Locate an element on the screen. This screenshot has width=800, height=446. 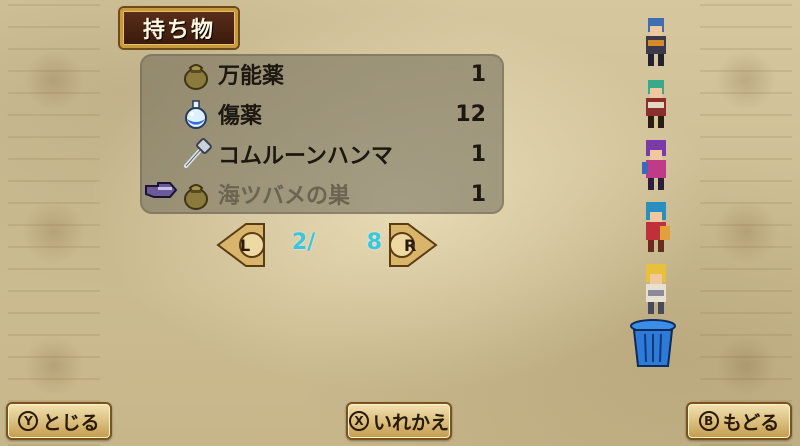
list-item: 万能薬 1 is located at coordinates (322, 74).